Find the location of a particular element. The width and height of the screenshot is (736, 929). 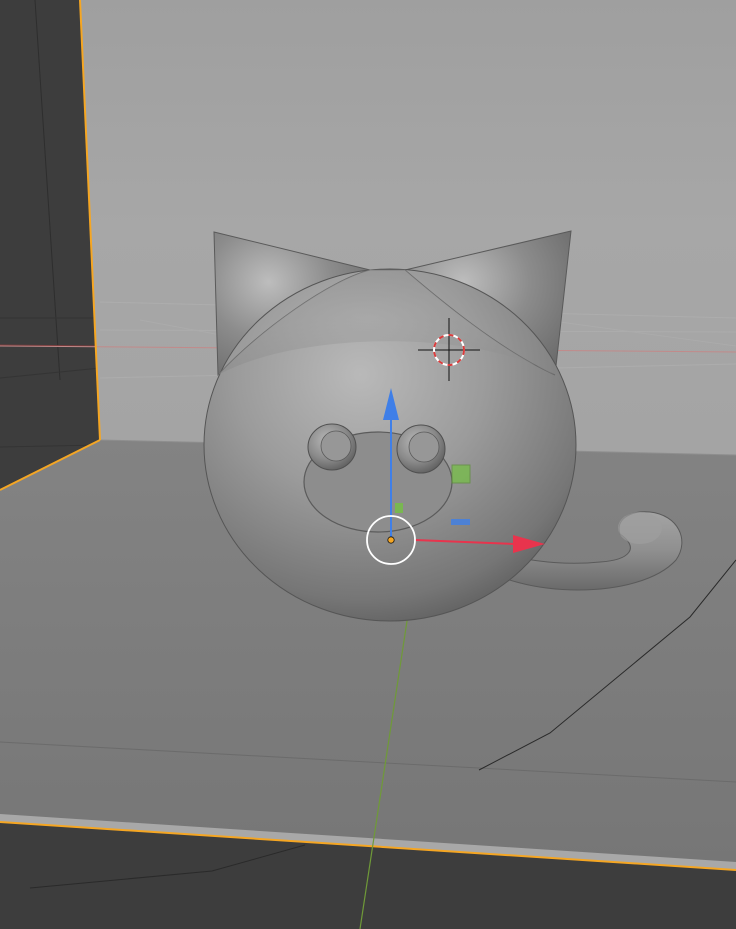

gizmo-y-handle is located at coordinates (399, 508).